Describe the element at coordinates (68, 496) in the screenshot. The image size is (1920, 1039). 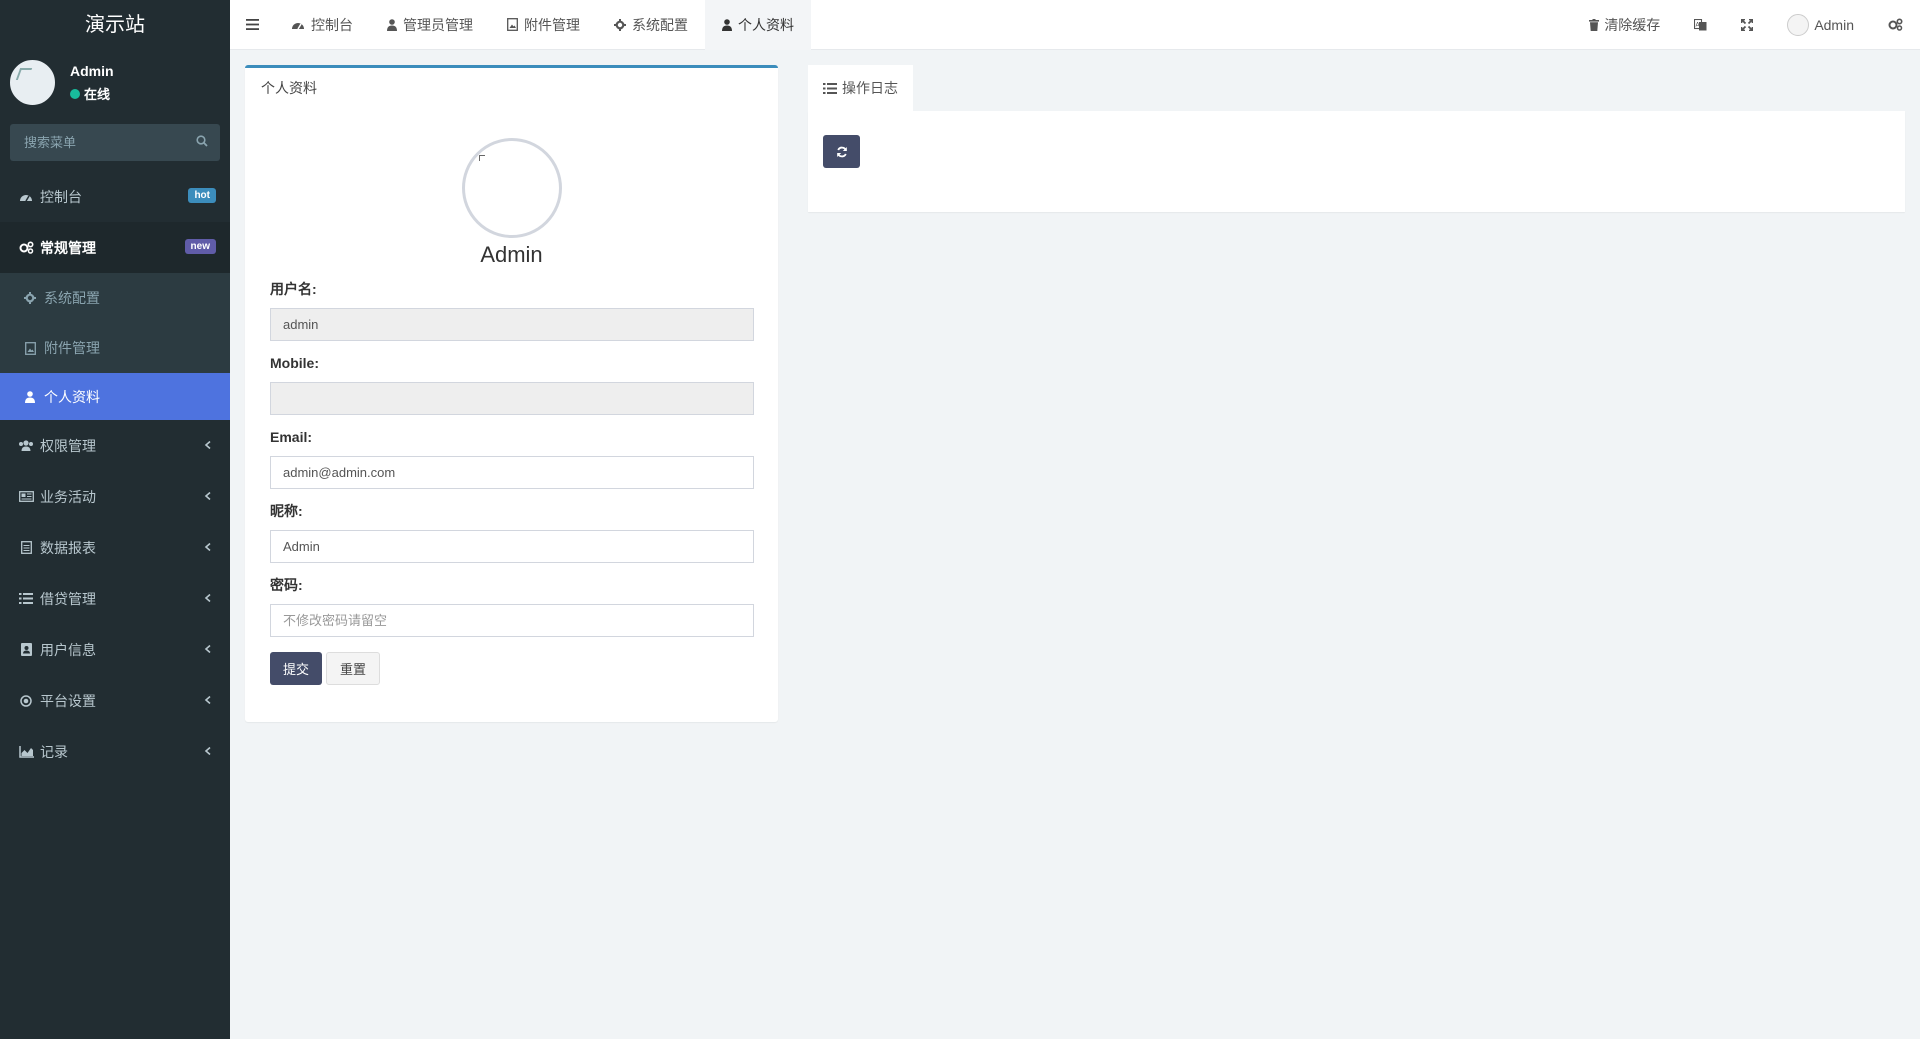
I see `sidebar-item-label: 业务活动` at that location.